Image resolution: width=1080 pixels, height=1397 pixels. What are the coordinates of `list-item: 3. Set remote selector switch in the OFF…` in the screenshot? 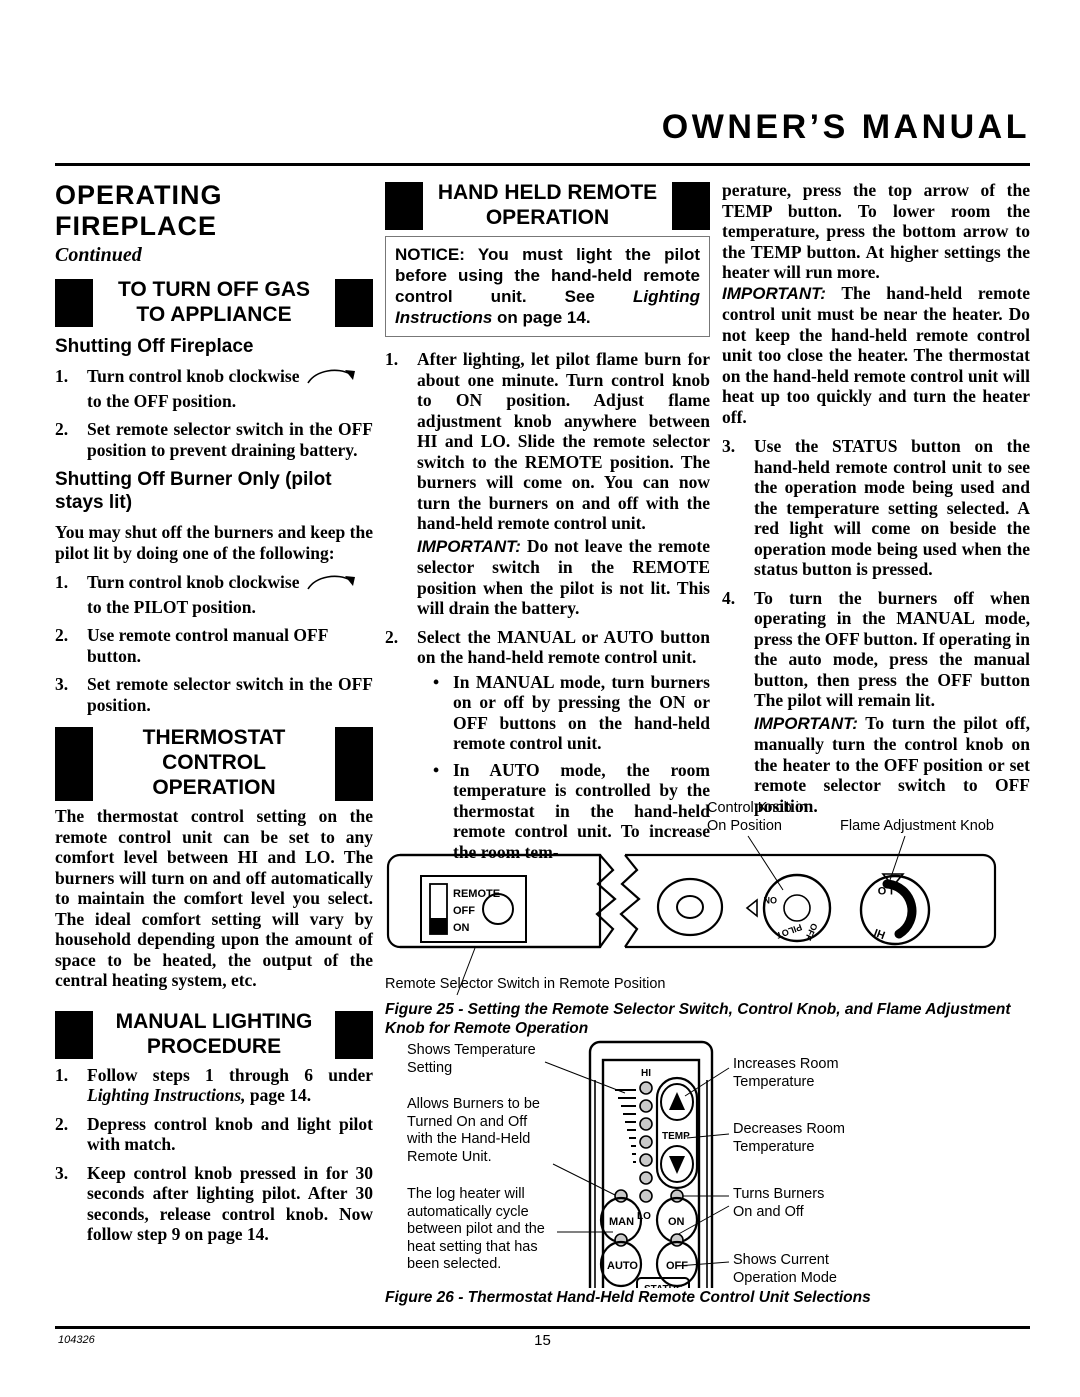 It's located at (214, 694).